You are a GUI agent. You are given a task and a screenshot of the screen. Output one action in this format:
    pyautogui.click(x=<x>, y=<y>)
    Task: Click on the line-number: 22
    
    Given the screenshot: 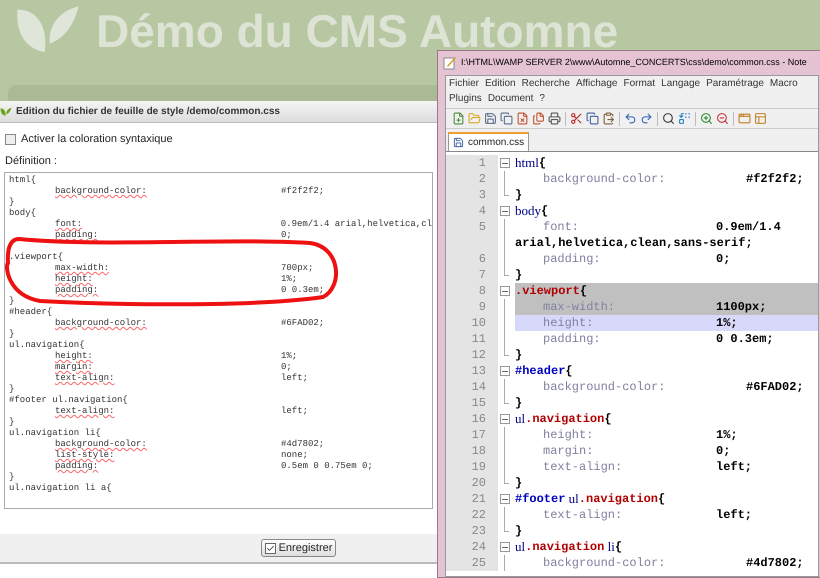 What is the action you would take?
    pyautogui.click(x=472, y=515)
    